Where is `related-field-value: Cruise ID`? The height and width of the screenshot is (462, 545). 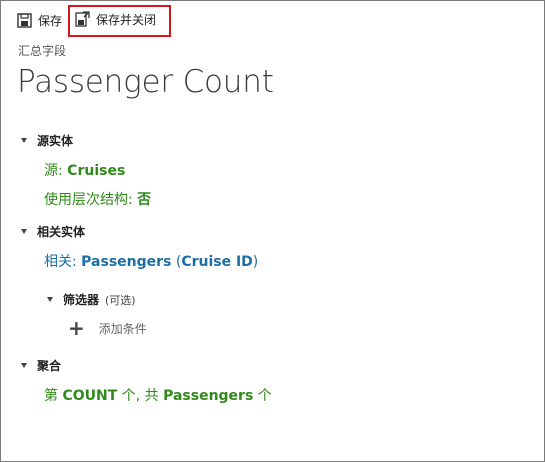 related-field-value: Cruise ID is located at coordinates (217, 262).